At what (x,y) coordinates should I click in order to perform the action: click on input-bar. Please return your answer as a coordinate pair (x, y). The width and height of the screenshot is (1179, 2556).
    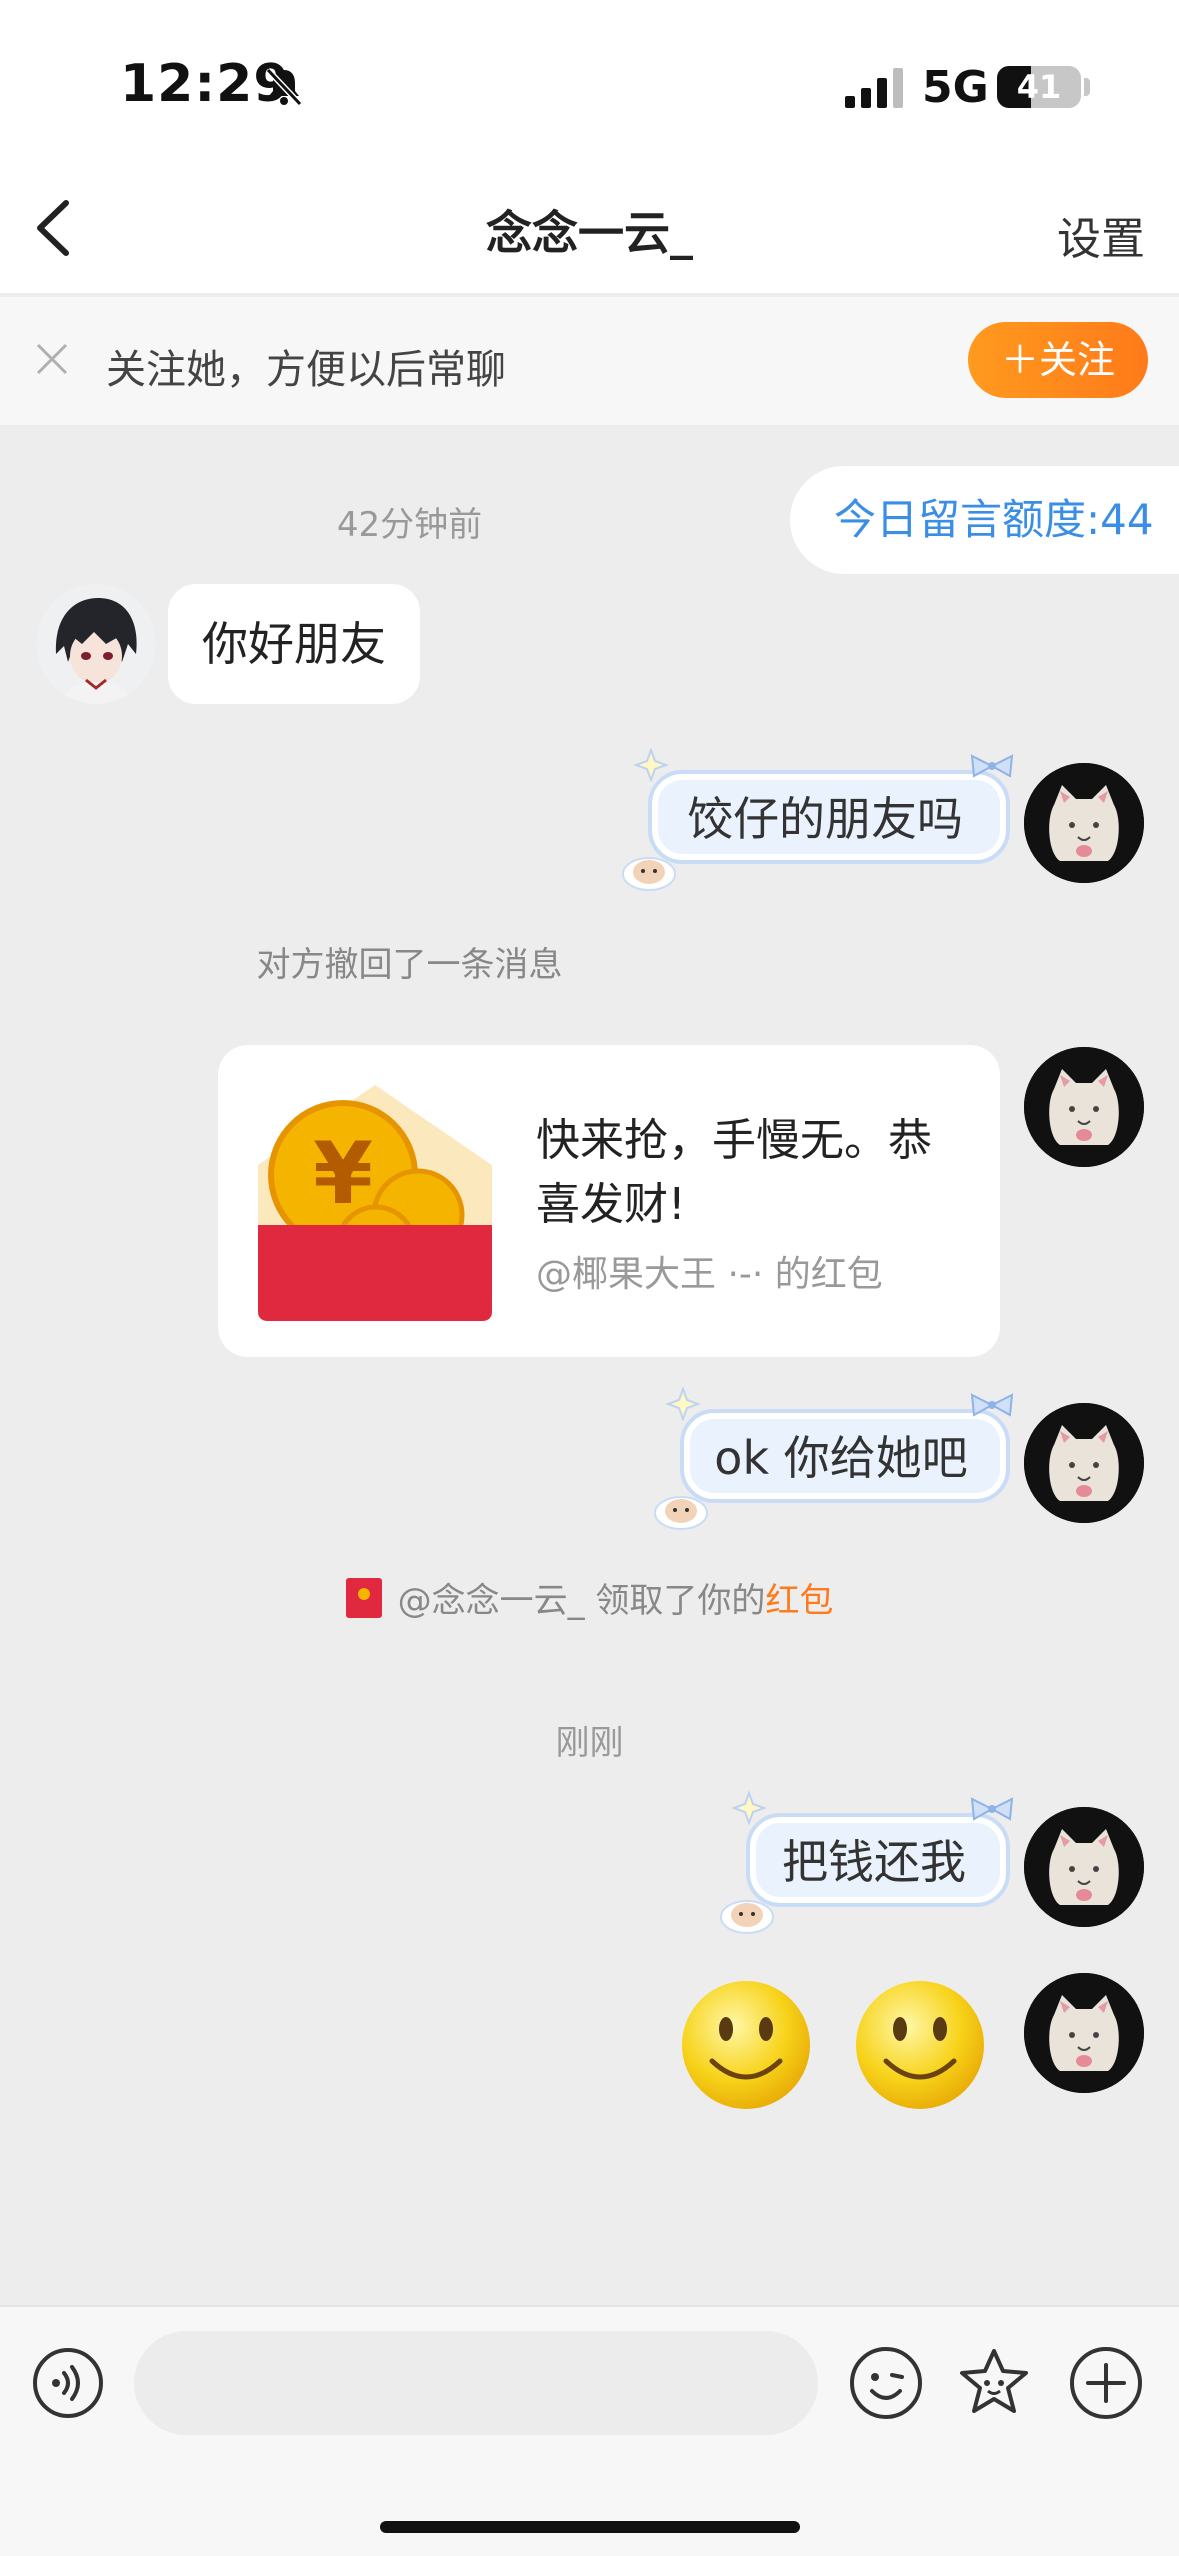
    Looking at the image, I should click on (589, 2430).